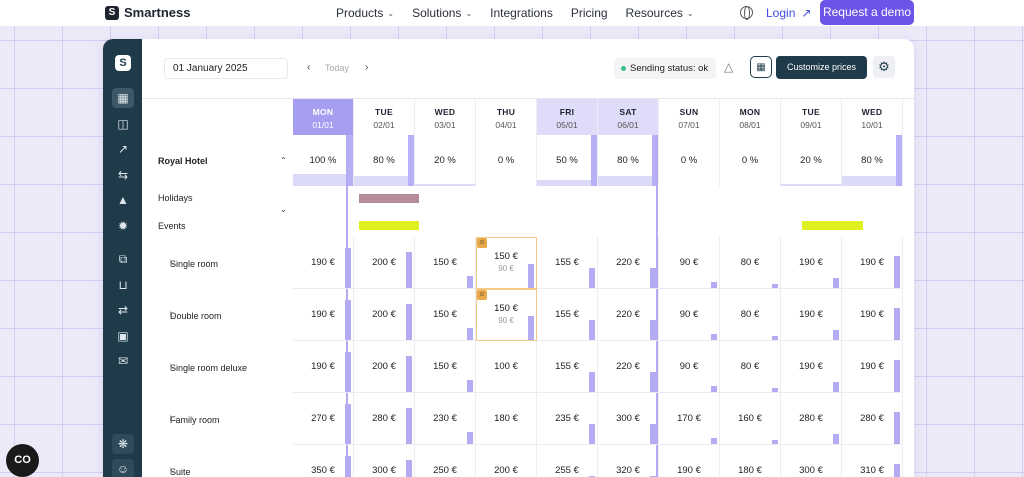  I want to click on sliders-icon: ⇆, so click(123, 175).